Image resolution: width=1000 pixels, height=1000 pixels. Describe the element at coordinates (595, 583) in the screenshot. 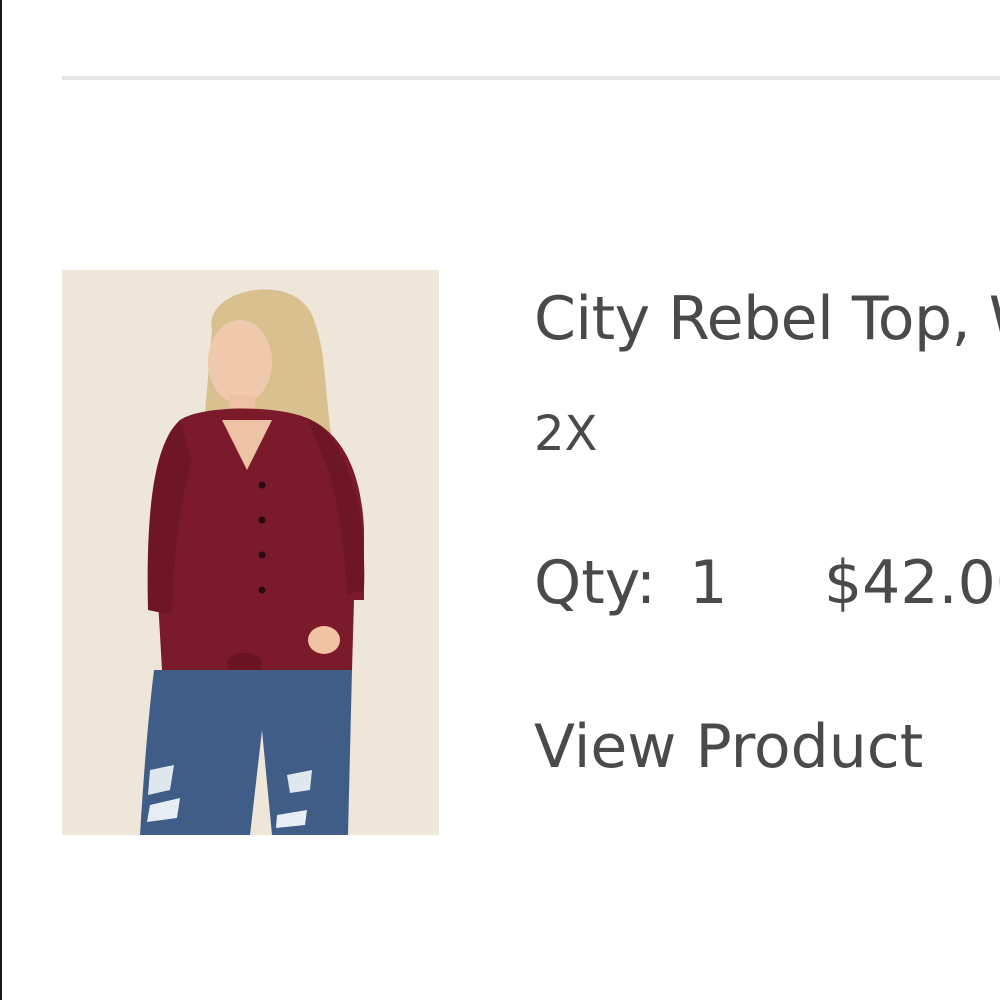

I see `quantity-label: Qty:` at that location.